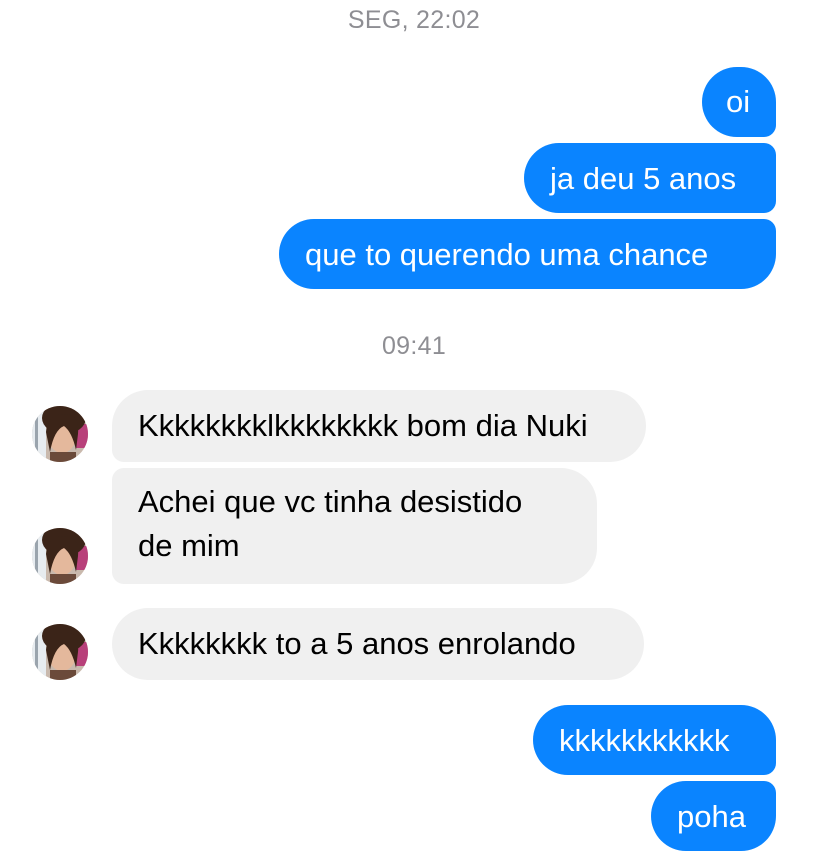  I want to click on timestamp: 09:41, so click(414, 346).